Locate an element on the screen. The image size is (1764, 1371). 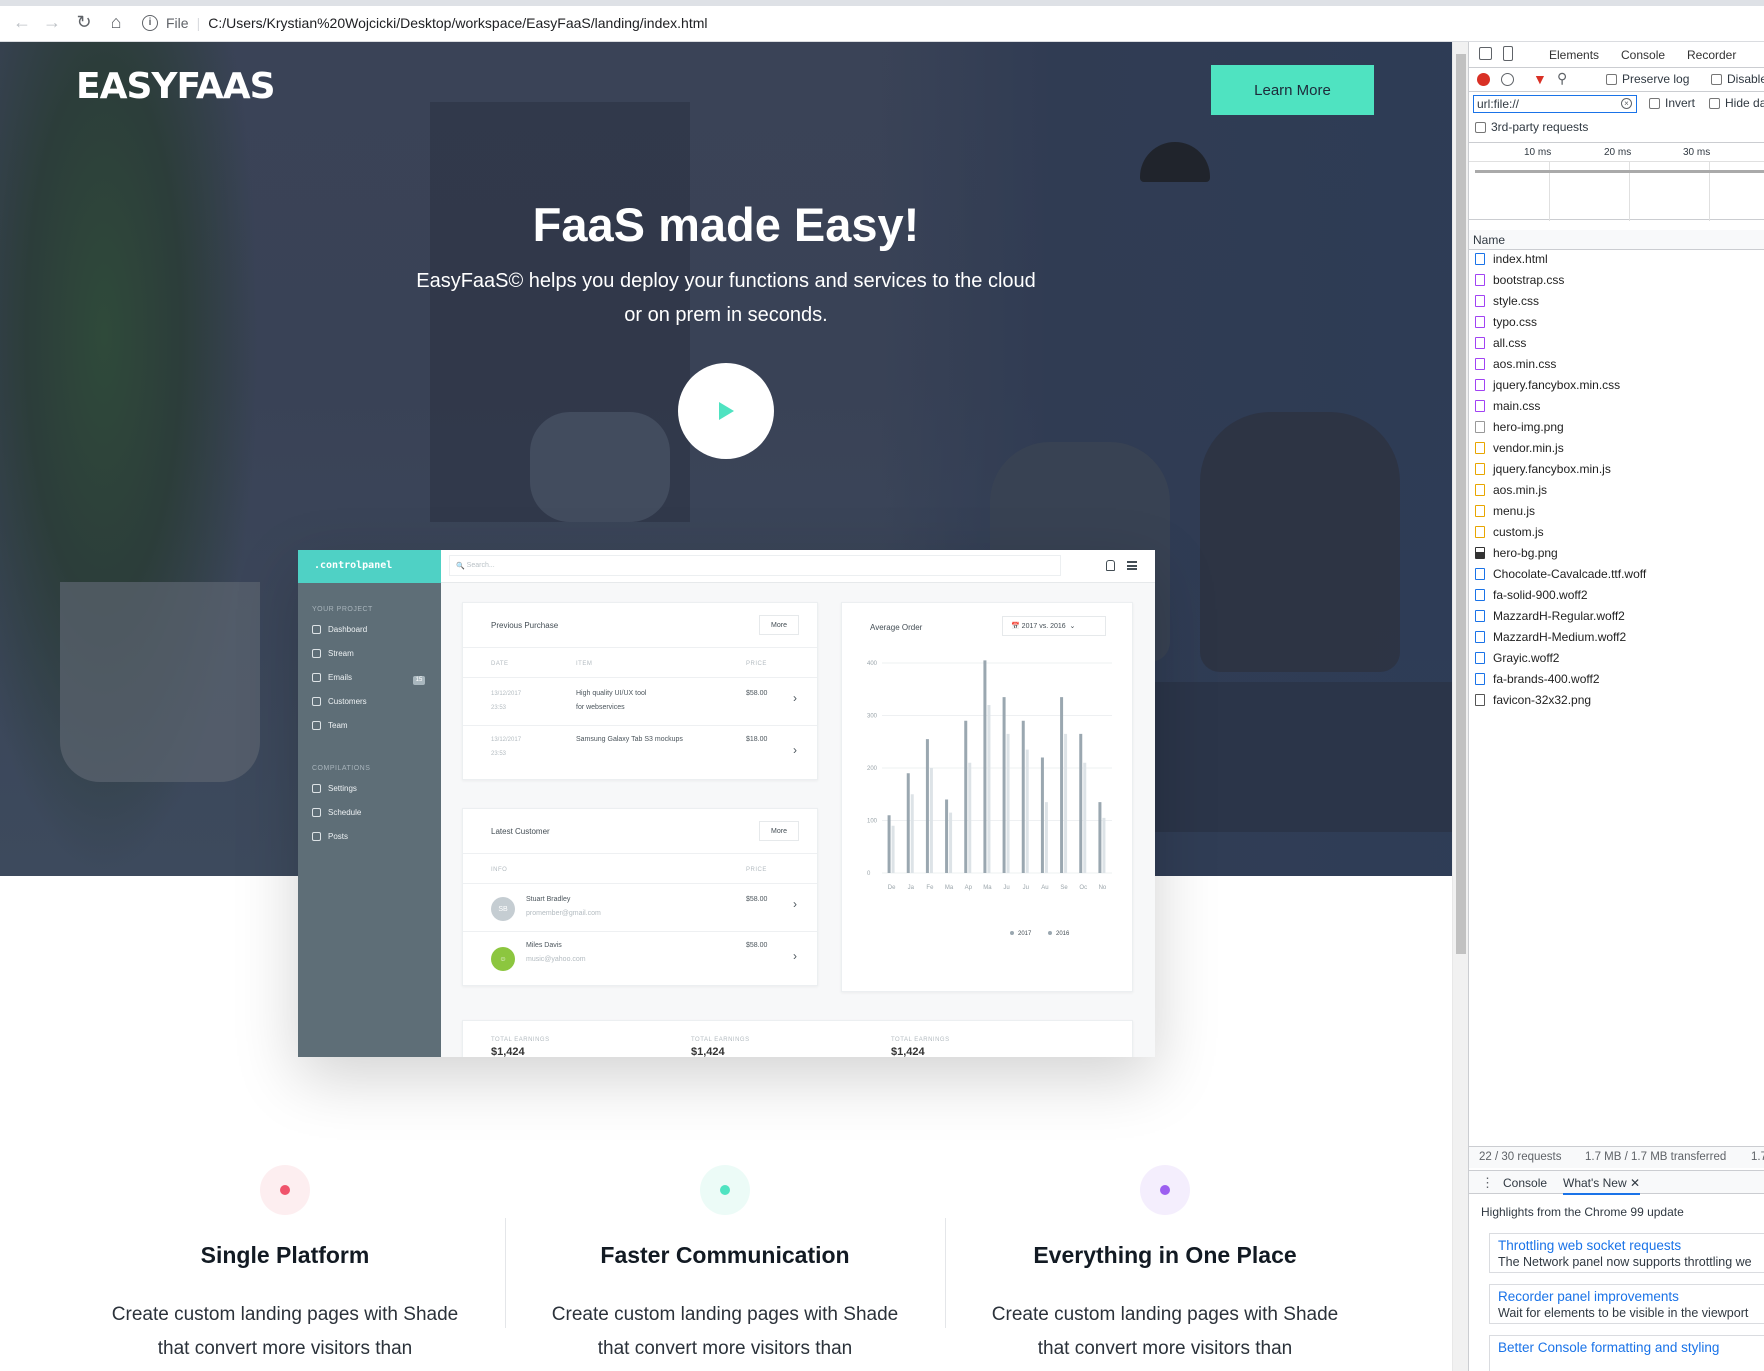
request-row: style.css is located at coordinates (1507, 301).